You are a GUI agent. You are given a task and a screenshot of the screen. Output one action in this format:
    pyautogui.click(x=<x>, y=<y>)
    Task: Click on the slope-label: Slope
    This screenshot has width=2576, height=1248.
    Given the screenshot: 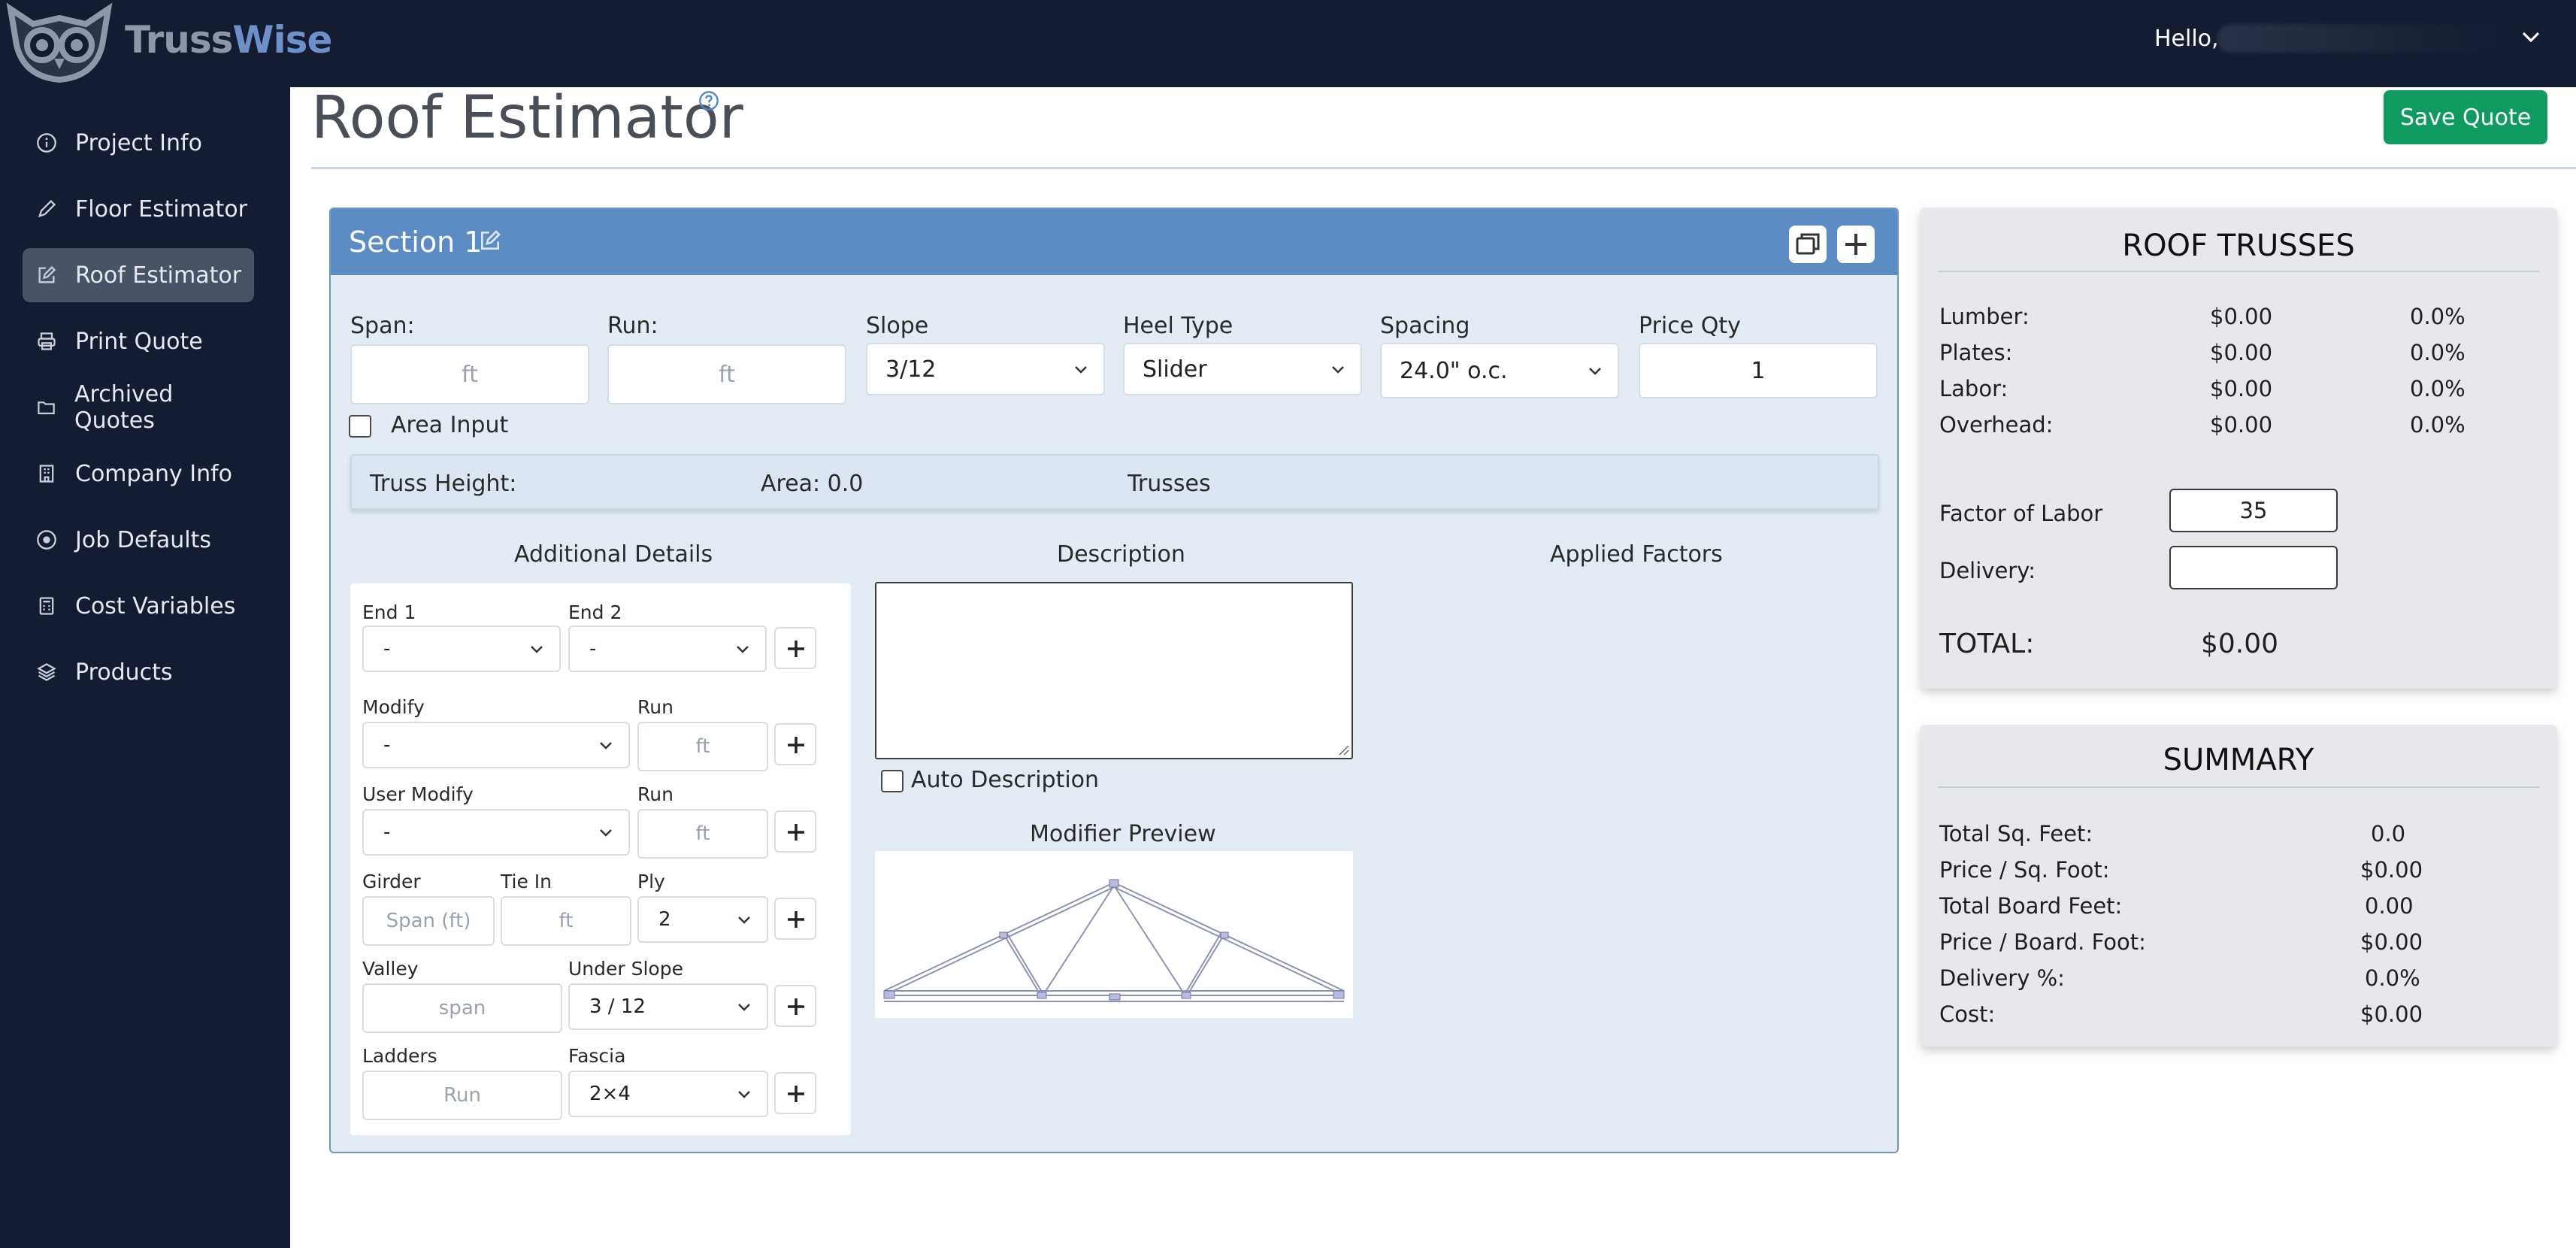 What is the action you would take?
    pyautogui.click(x=897, y=326)
    